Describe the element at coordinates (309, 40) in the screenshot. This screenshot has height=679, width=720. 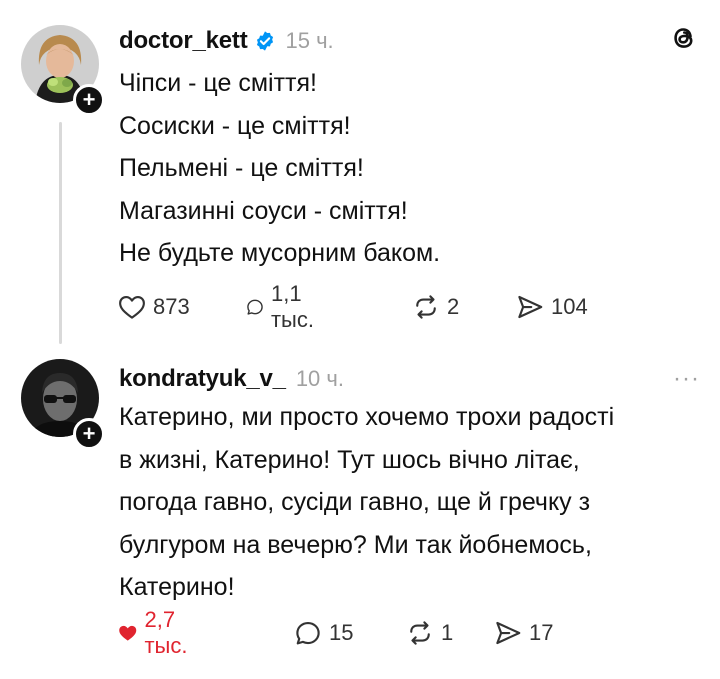
I see `timestamp: 15 ч.` at that location.